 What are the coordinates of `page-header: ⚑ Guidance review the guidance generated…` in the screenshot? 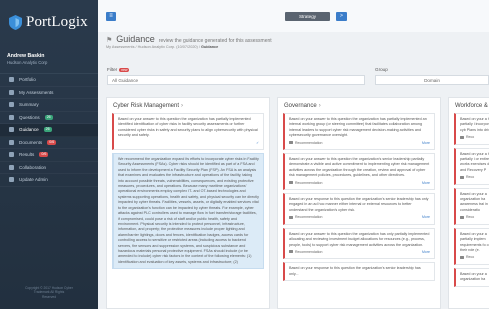 It's located at (189, 39).